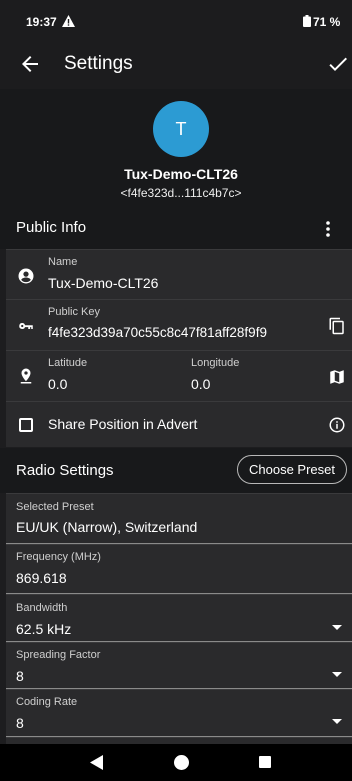  What do you see at coordinates (179, 569) in the screenshot?
I see `frequency-field: Frequency (MHz) 869.618` at bounding box center [179, 569].